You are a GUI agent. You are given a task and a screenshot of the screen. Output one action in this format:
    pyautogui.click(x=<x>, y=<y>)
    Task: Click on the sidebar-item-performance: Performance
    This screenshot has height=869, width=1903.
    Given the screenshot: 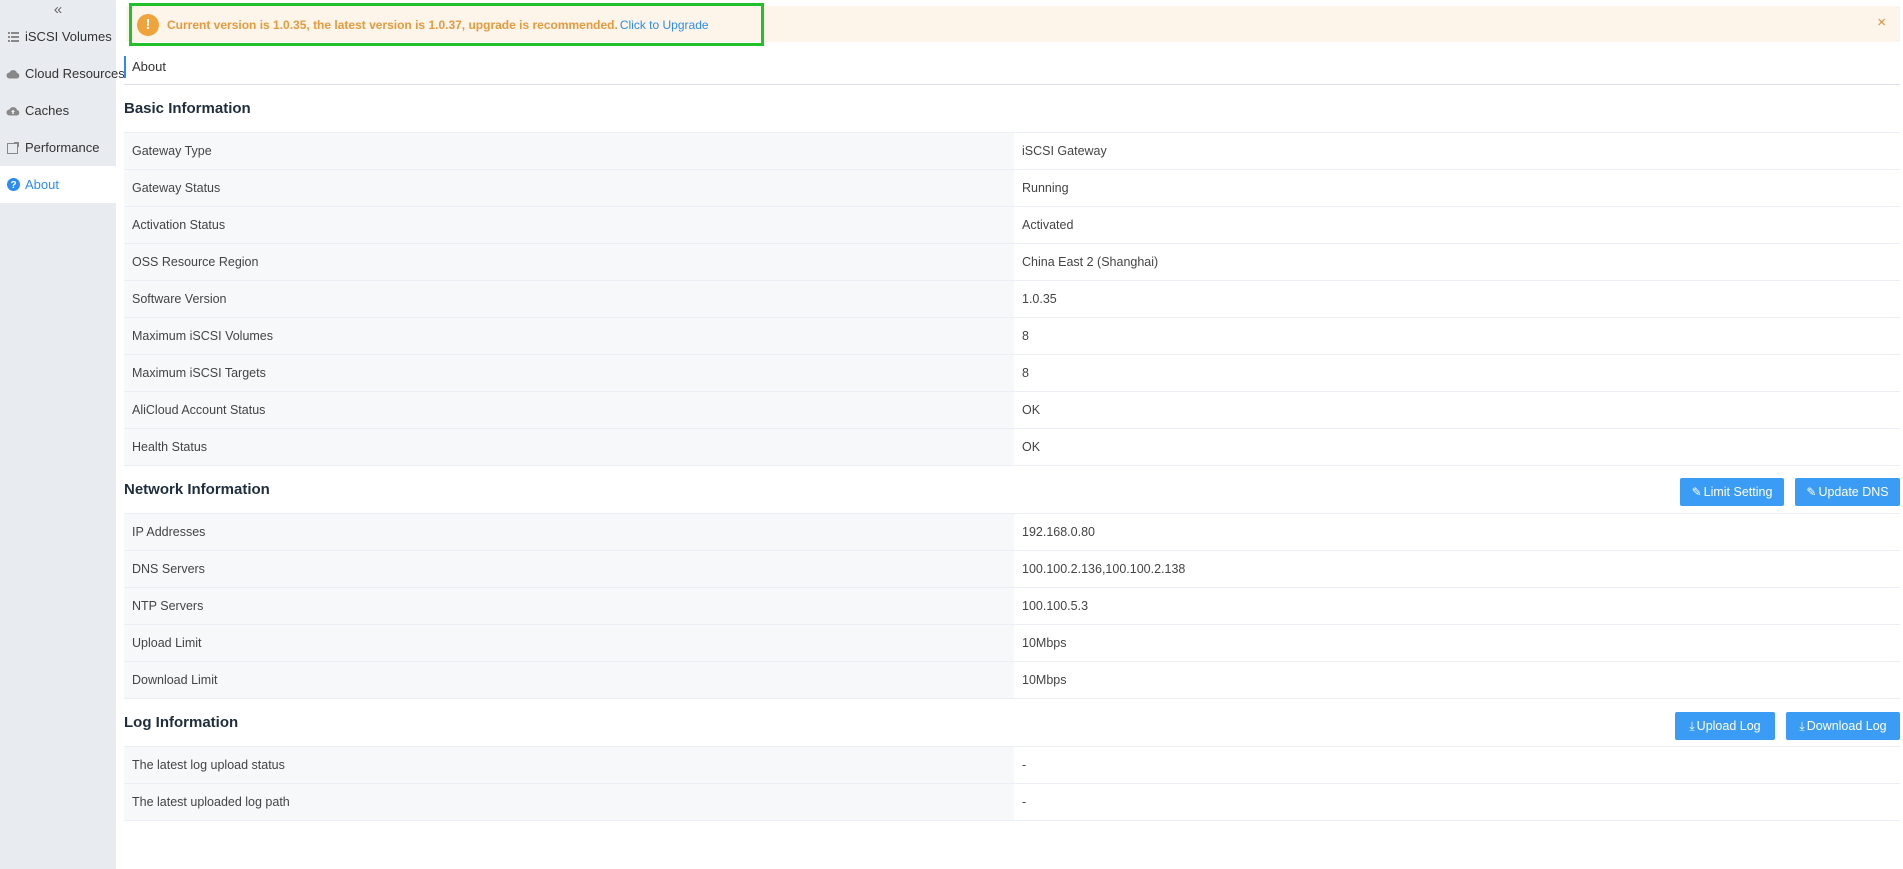 What is the action you would take?
    pyautogui.click(x=58, y=147)
    